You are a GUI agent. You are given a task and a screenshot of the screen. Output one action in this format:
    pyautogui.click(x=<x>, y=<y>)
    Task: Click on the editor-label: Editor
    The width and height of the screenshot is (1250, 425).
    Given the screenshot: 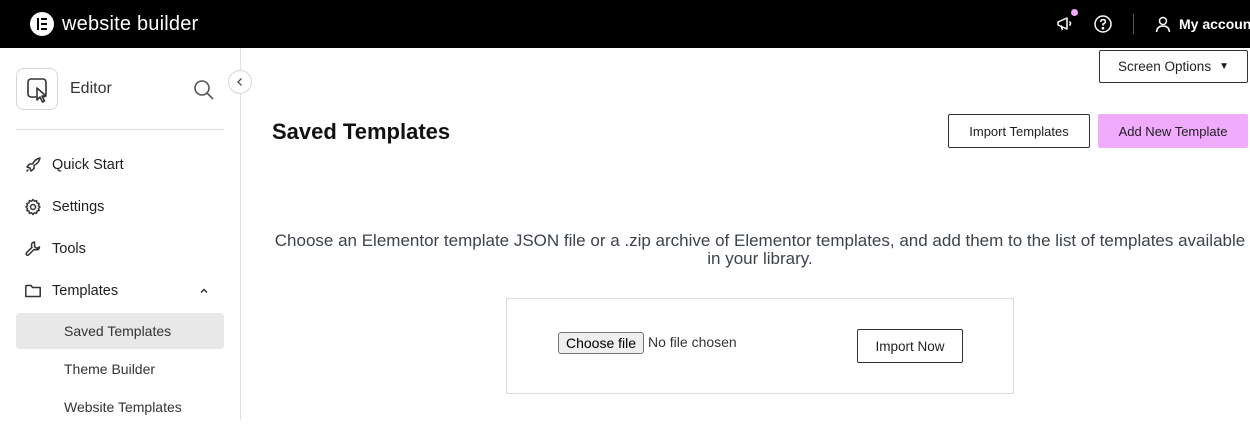 What is the action you would take?
    pyautogui.click(x=91, y=88)
    